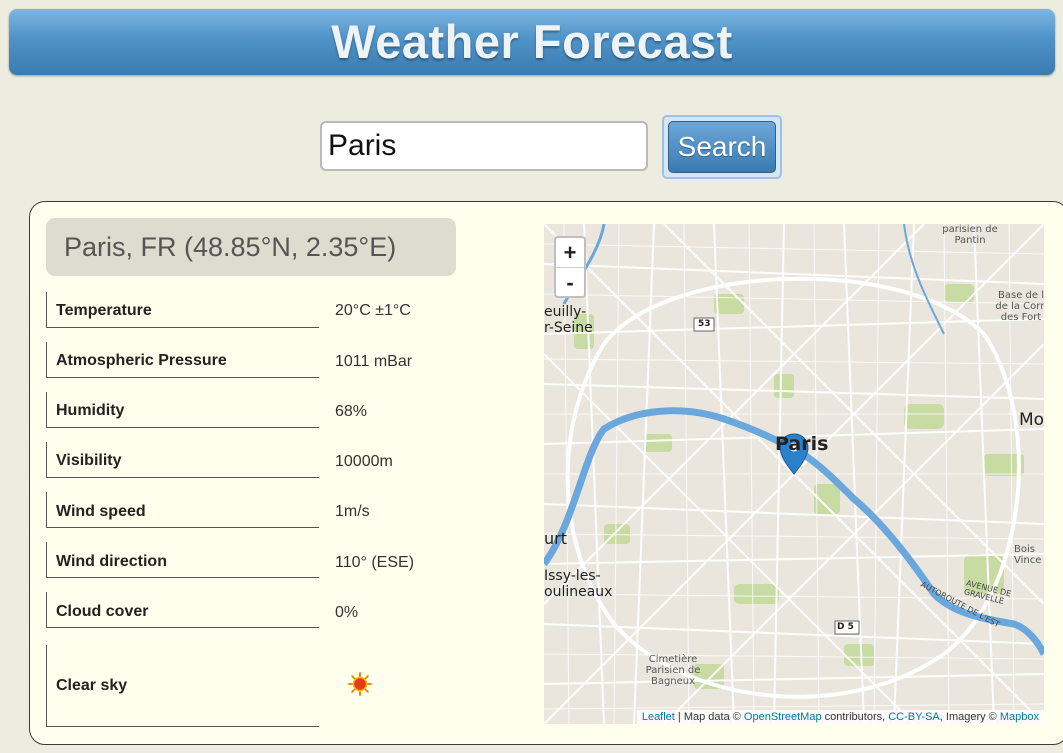 The height and width of the screenshot is (753, 1063). I want to click on wind-direction-label: Wind direction, so click(111, 561).